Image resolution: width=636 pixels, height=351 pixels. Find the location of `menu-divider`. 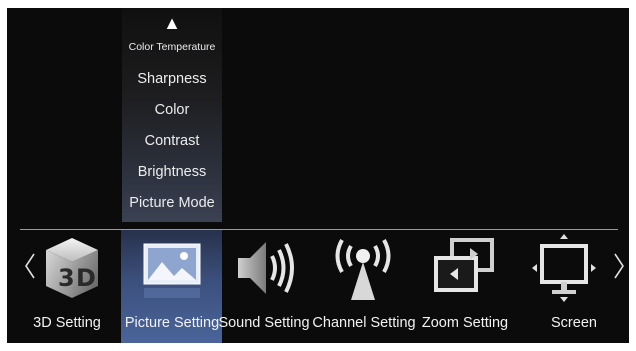

menu-divider is located at coordinates (319, 229).